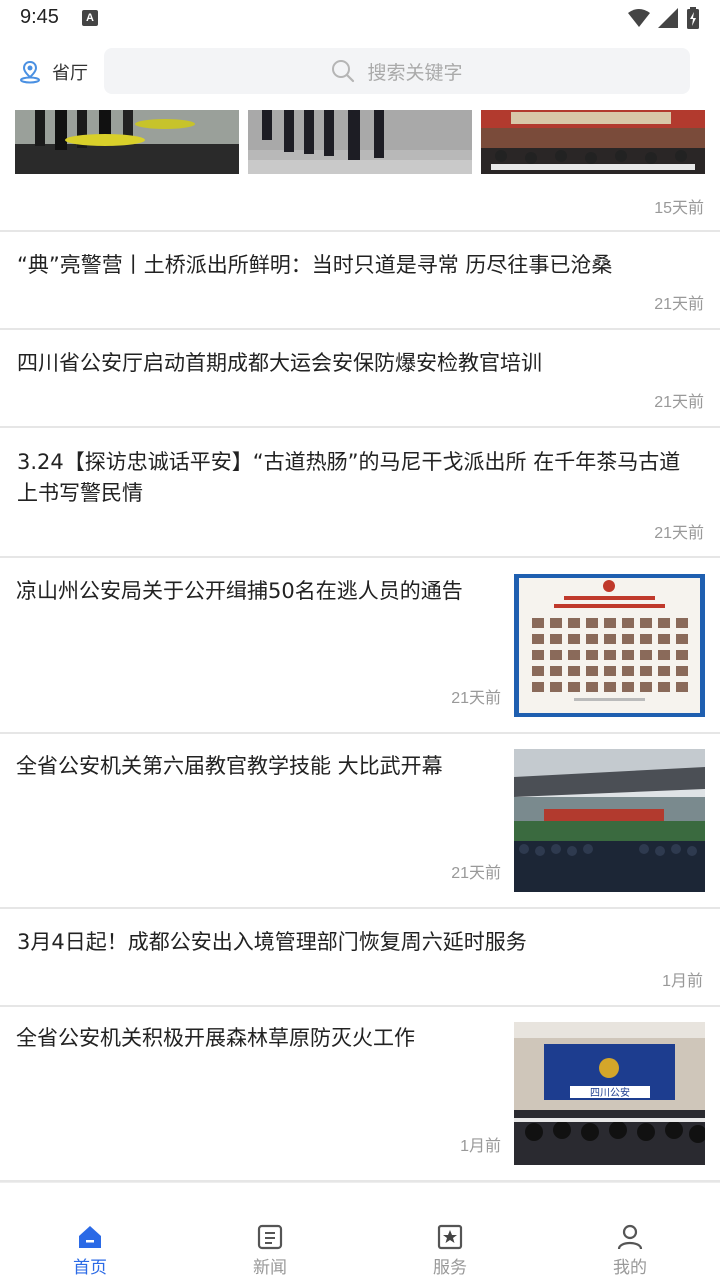  I want to click on nav-profile: 我的, so click(630, 1231).